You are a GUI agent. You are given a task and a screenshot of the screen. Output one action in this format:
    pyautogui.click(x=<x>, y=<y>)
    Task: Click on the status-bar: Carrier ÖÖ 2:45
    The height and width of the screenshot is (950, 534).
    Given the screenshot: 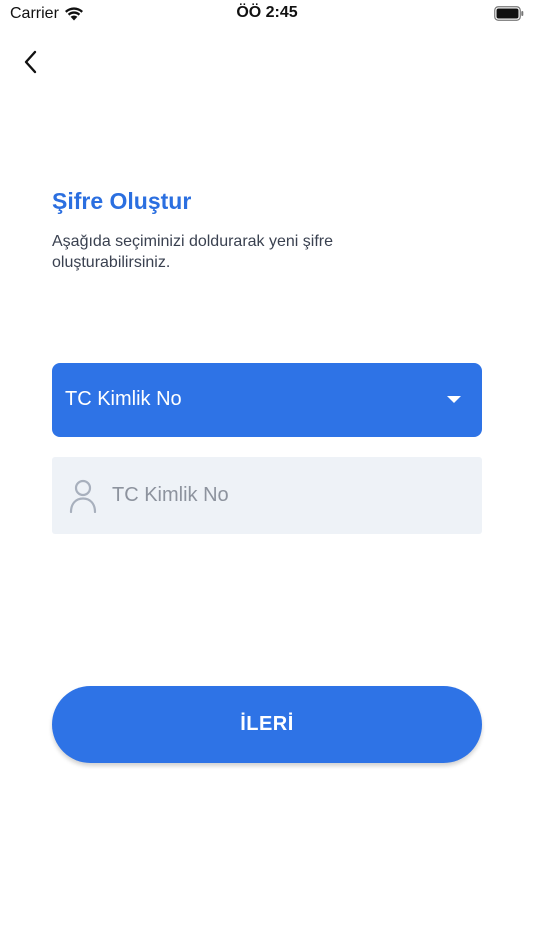 What is the action you would take?
    pyautogui.click(x=267, y=14)
    